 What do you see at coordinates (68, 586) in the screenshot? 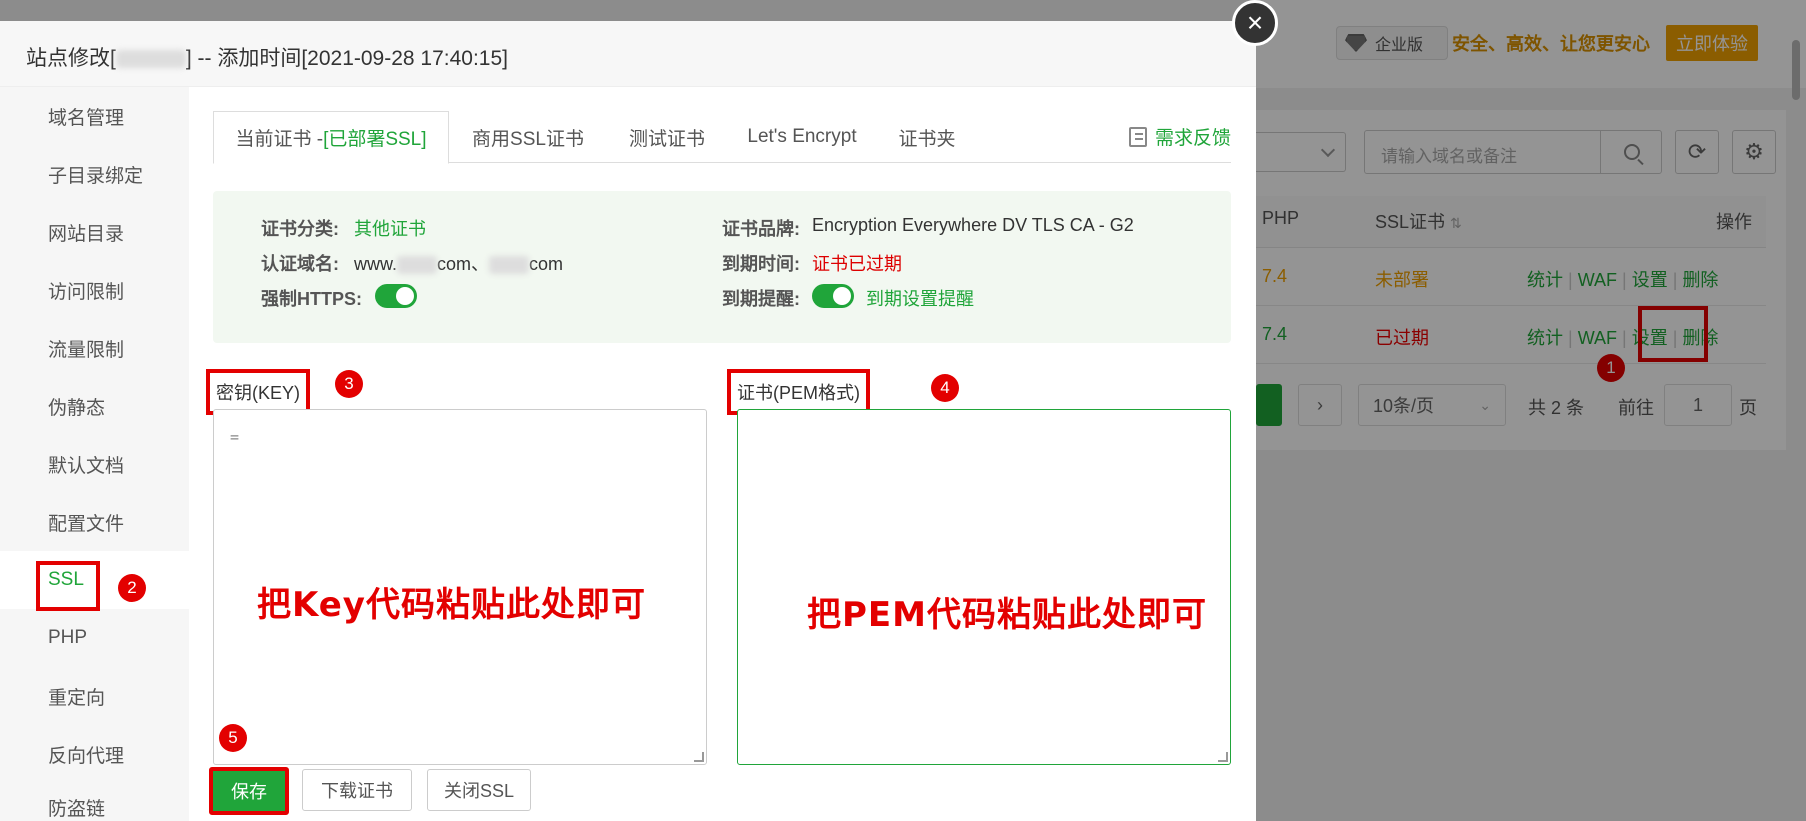
I see `annotation-box-ssl` at bounding box center [68, 586].